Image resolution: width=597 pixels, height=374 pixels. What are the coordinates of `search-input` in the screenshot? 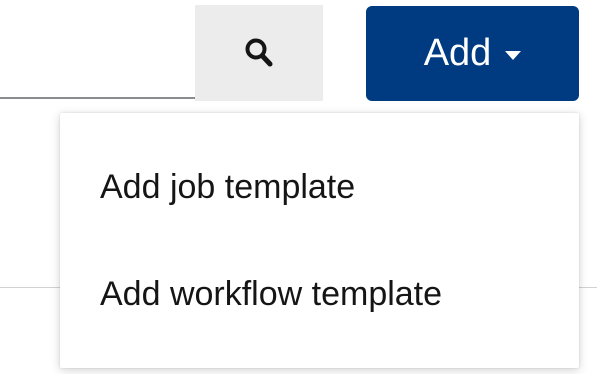 It's located at (97, 52).